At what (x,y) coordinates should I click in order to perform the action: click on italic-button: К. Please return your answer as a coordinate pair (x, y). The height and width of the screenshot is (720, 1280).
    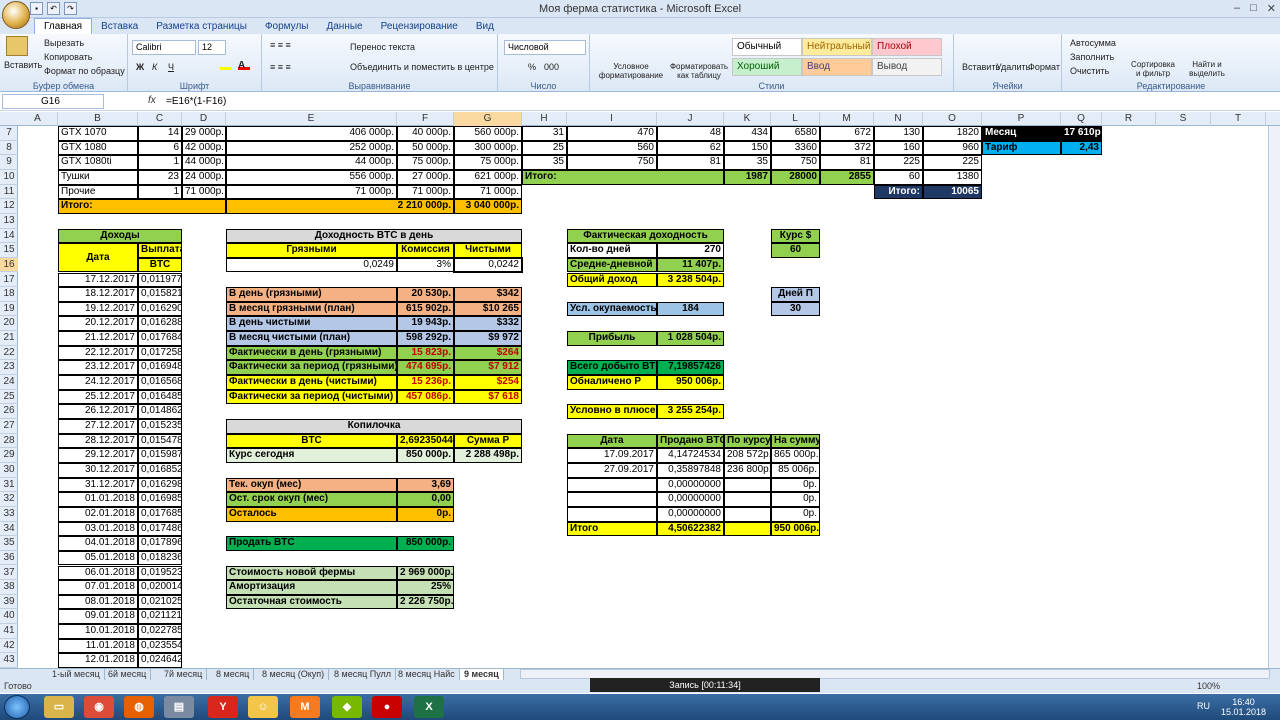
    Looking at the image, I should click on (154, 67).